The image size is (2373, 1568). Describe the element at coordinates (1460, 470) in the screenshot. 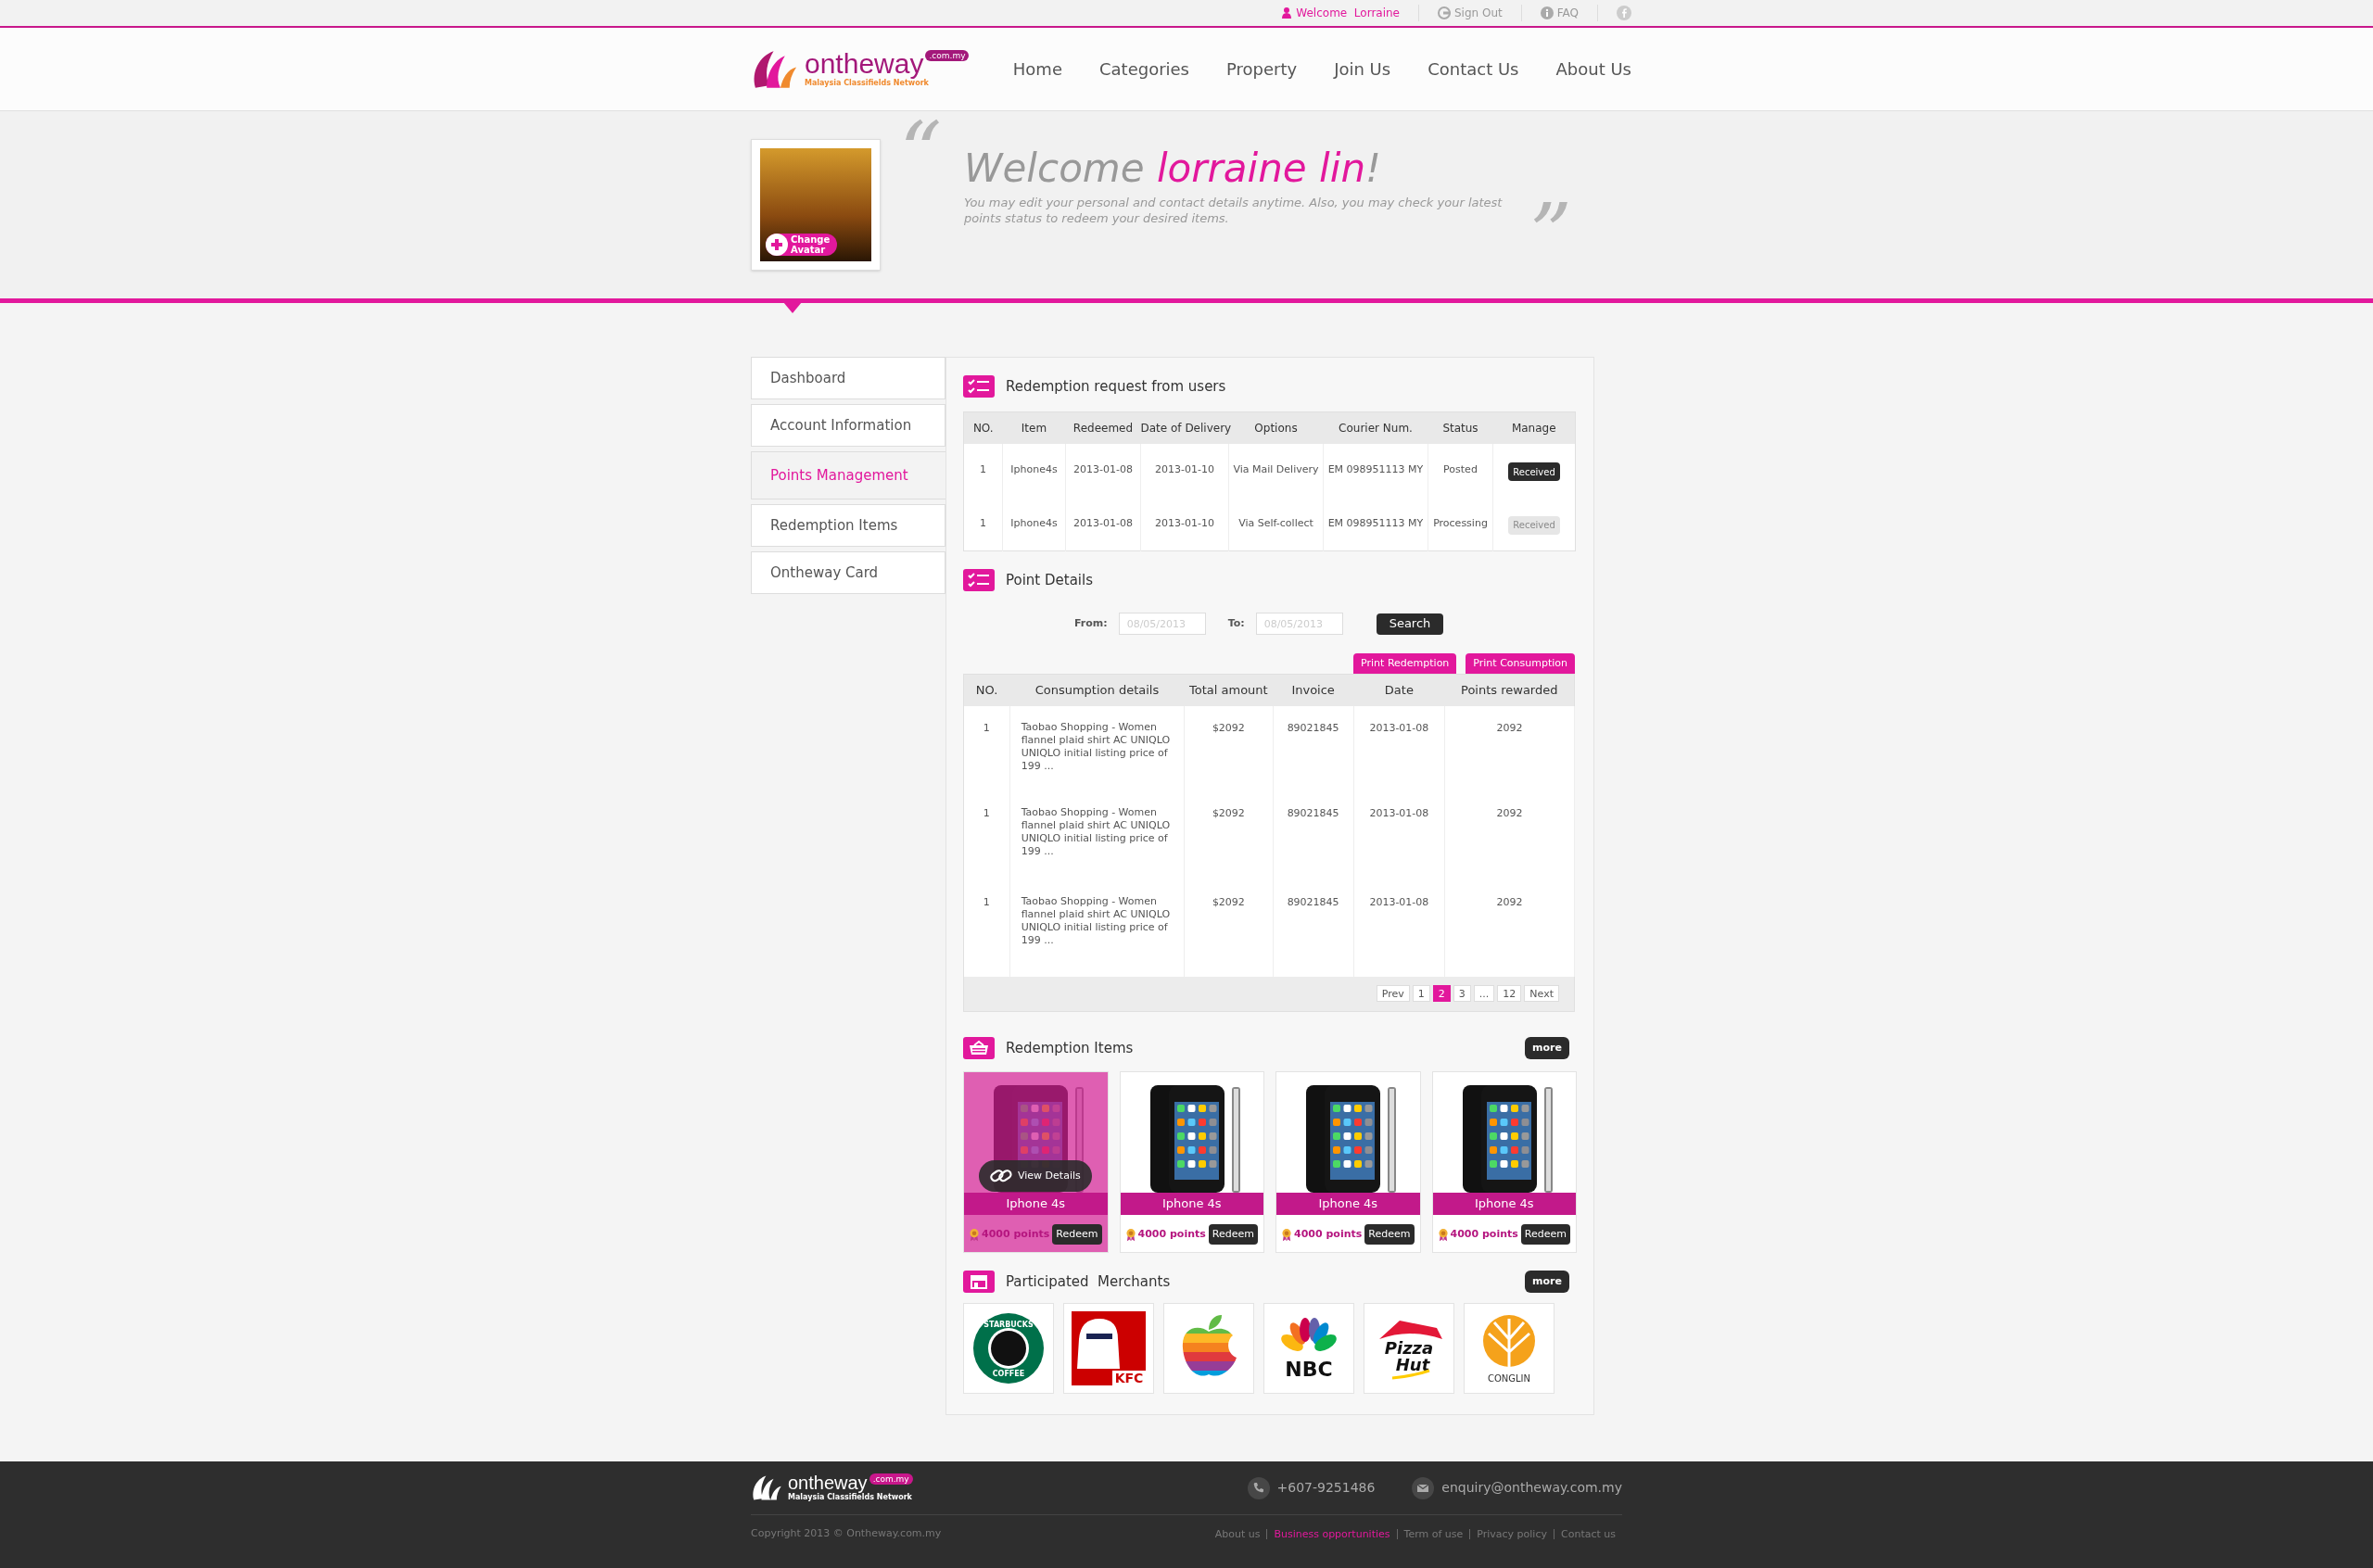

I see `table-cell: Posted` at that location.